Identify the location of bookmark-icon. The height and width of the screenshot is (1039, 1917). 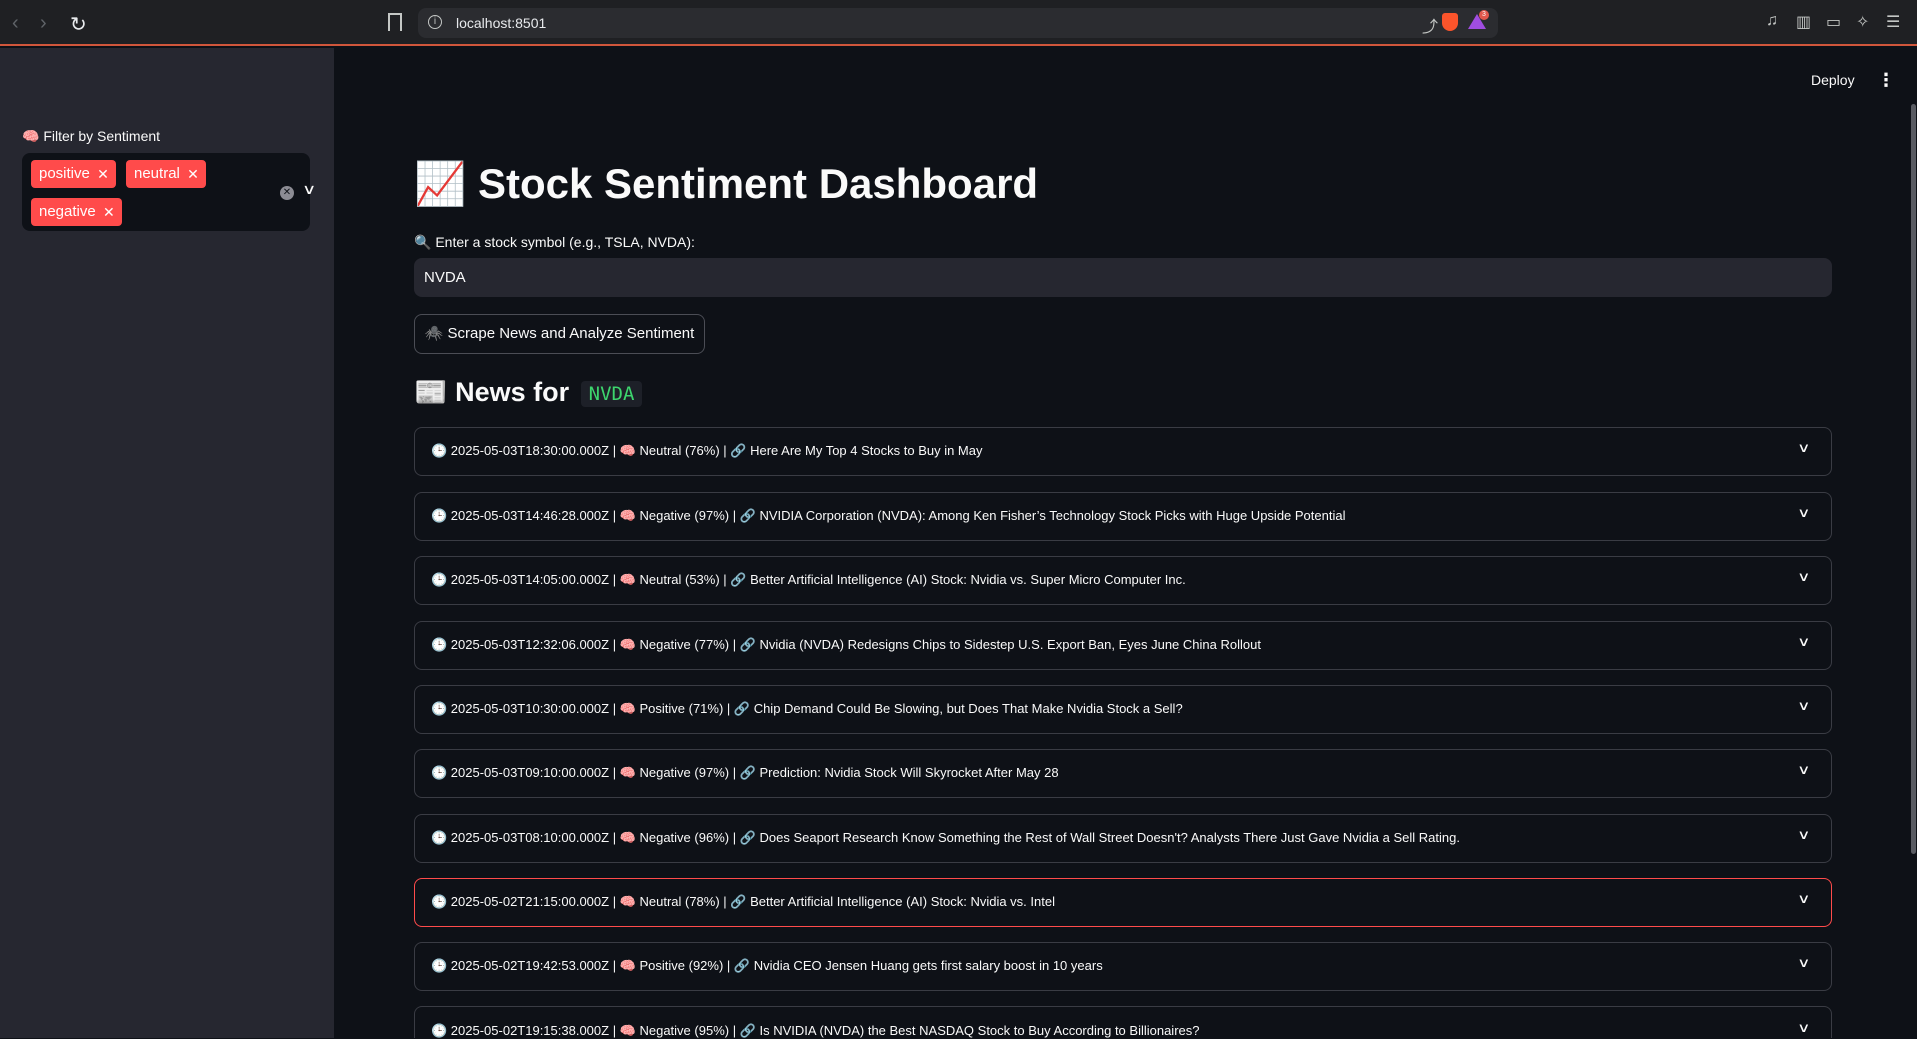
(395, 22).